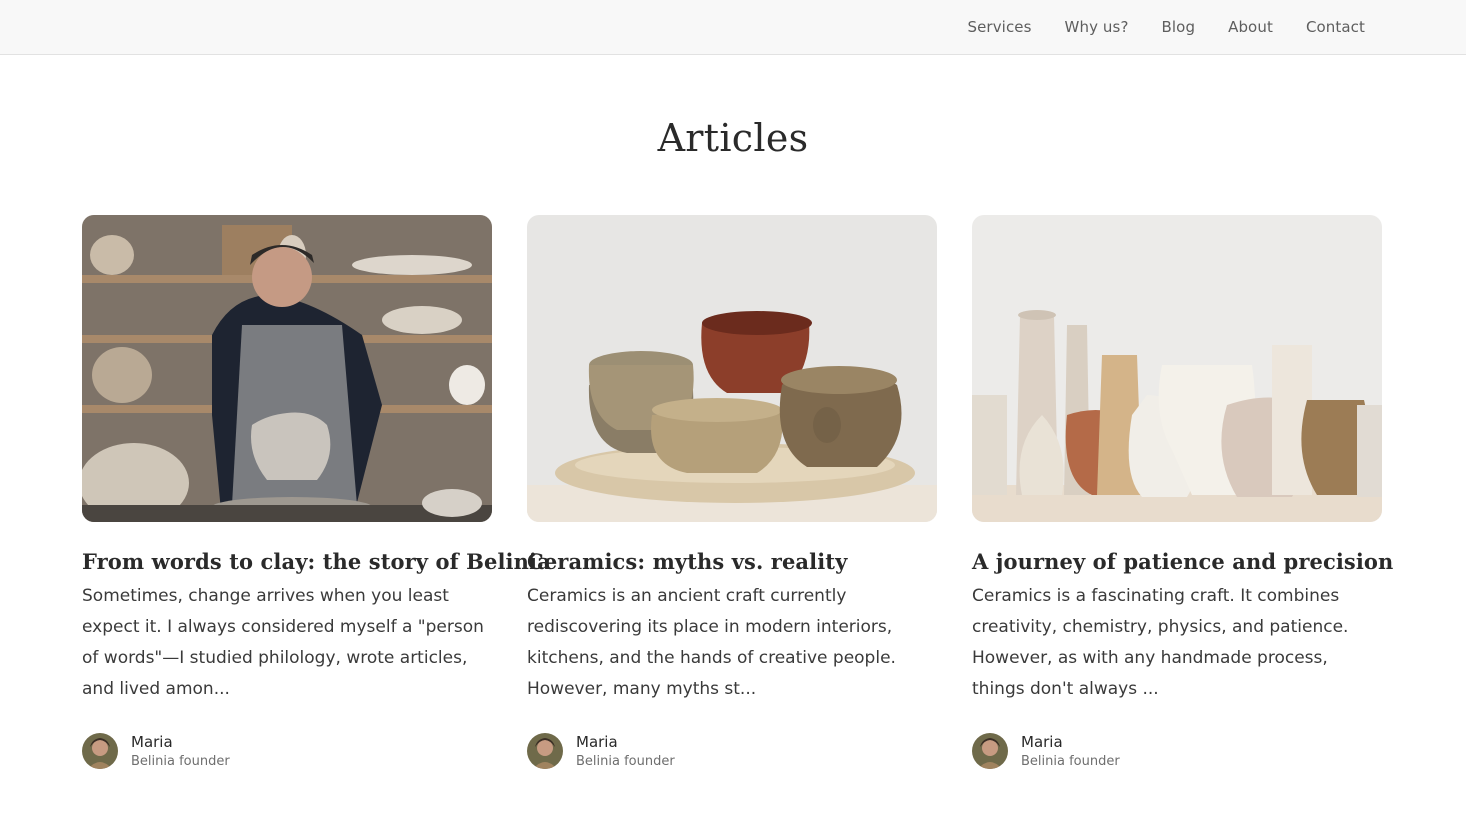 This screenshot has width=1466, height=835. I want to click on nav-contact: Contact, so click(1335, 27).